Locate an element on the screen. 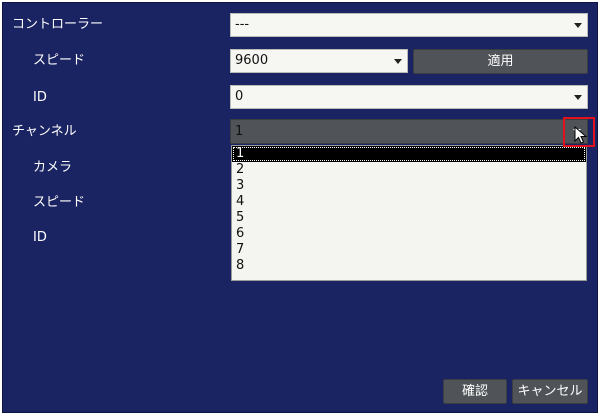 The height and width of the screenshot is (417, 600). channel-select-value: 1 is located at coordinates (239, 131).